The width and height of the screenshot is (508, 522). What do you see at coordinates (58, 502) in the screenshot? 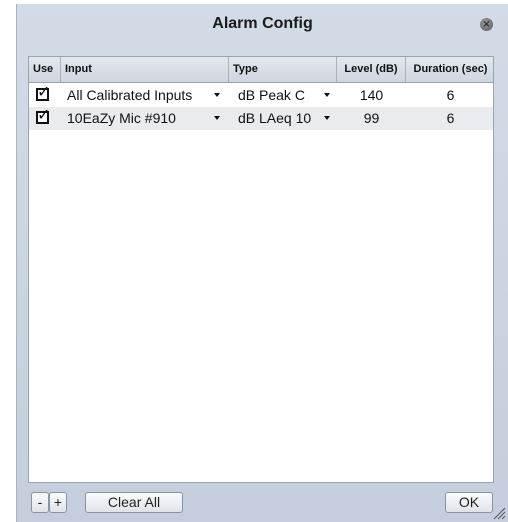
I see `add-row-button: +` at bounding box center [58, 502].